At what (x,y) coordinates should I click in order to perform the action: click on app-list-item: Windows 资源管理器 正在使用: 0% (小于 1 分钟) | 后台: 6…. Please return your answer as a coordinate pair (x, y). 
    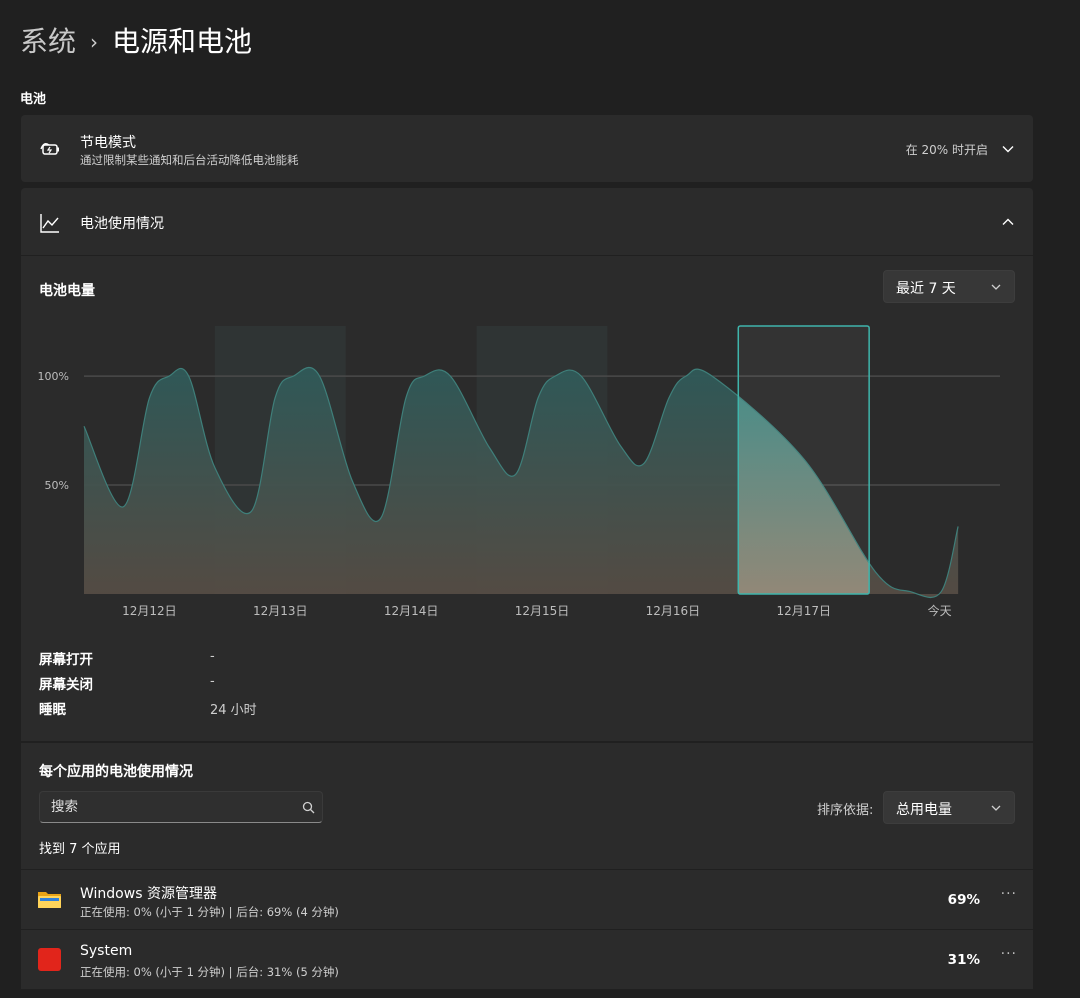
    Looking at the image, I should click on (527, 899).